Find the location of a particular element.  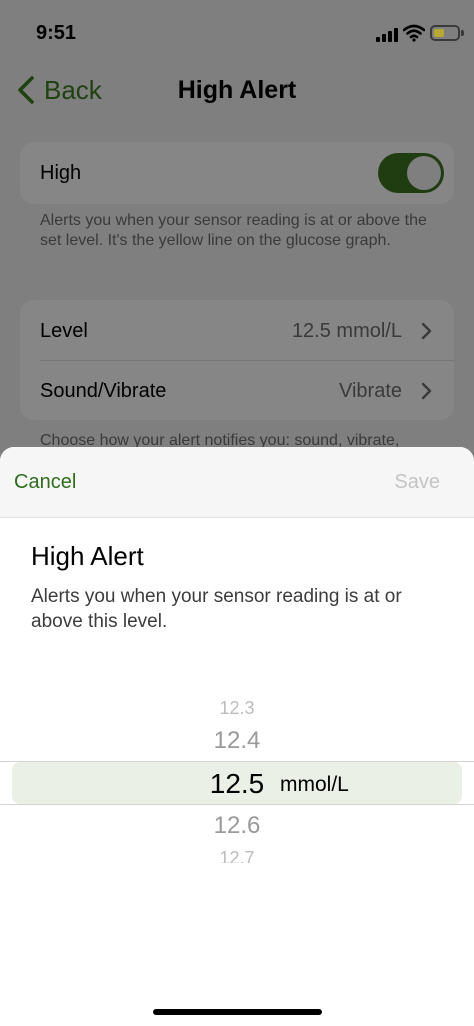

picker-option: 12.3 is located at coordinates (237, 708).